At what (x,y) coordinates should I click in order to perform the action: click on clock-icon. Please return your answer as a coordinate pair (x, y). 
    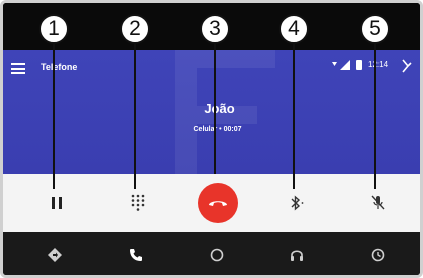
    Looking at the image, I should click on (378, 255).